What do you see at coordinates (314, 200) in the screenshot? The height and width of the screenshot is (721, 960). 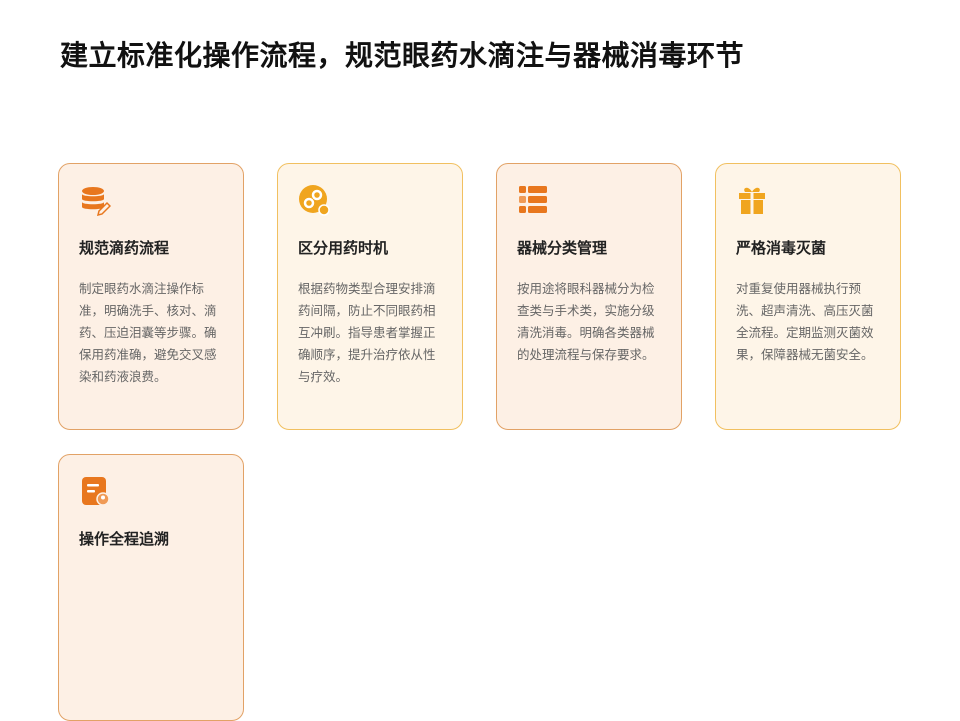 I see `link-circle-icon` at bounding box center [314, 200].